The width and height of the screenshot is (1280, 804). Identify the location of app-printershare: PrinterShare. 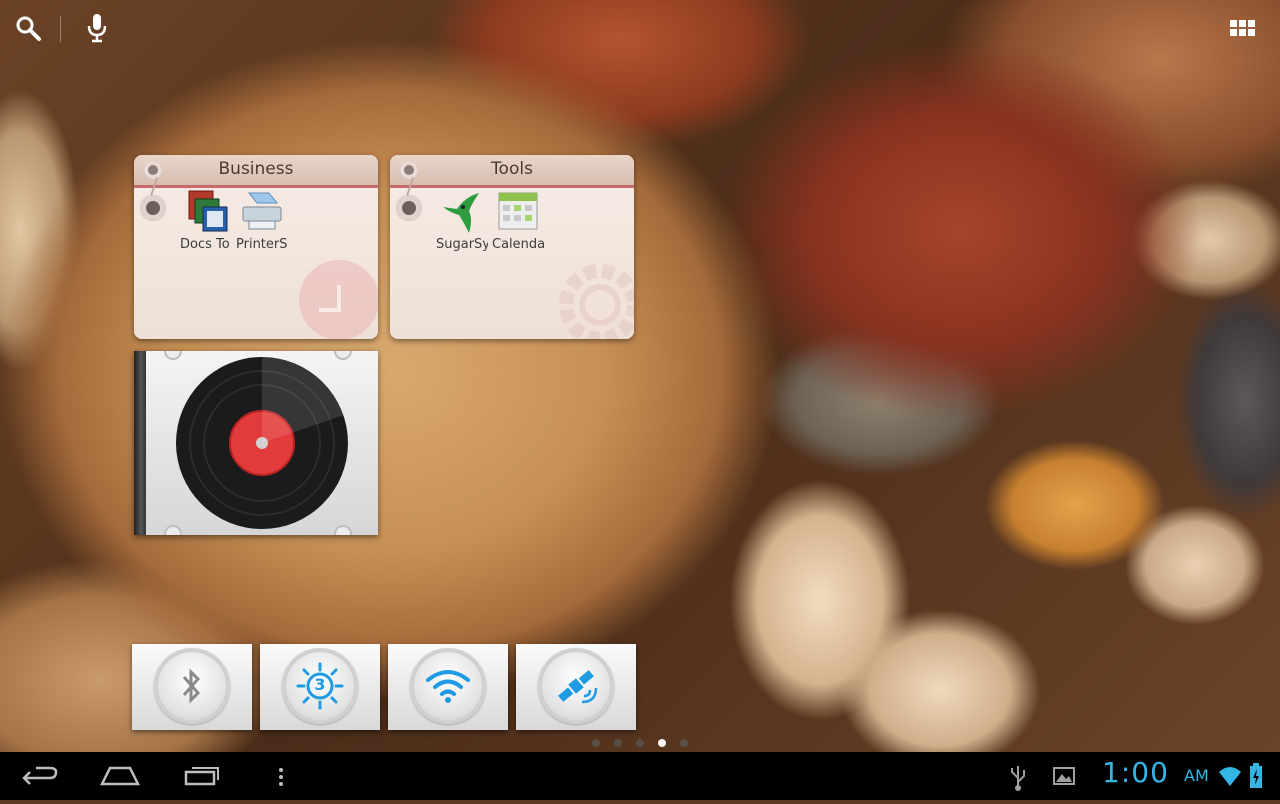
(262, 220).